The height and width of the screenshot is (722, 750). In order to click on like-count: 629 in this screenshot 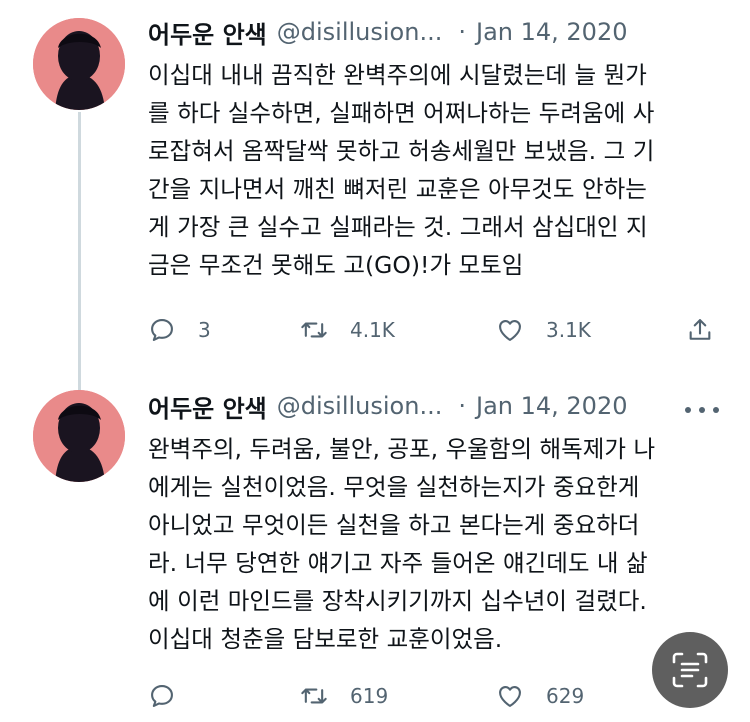, I will do `click(565, 696)`.